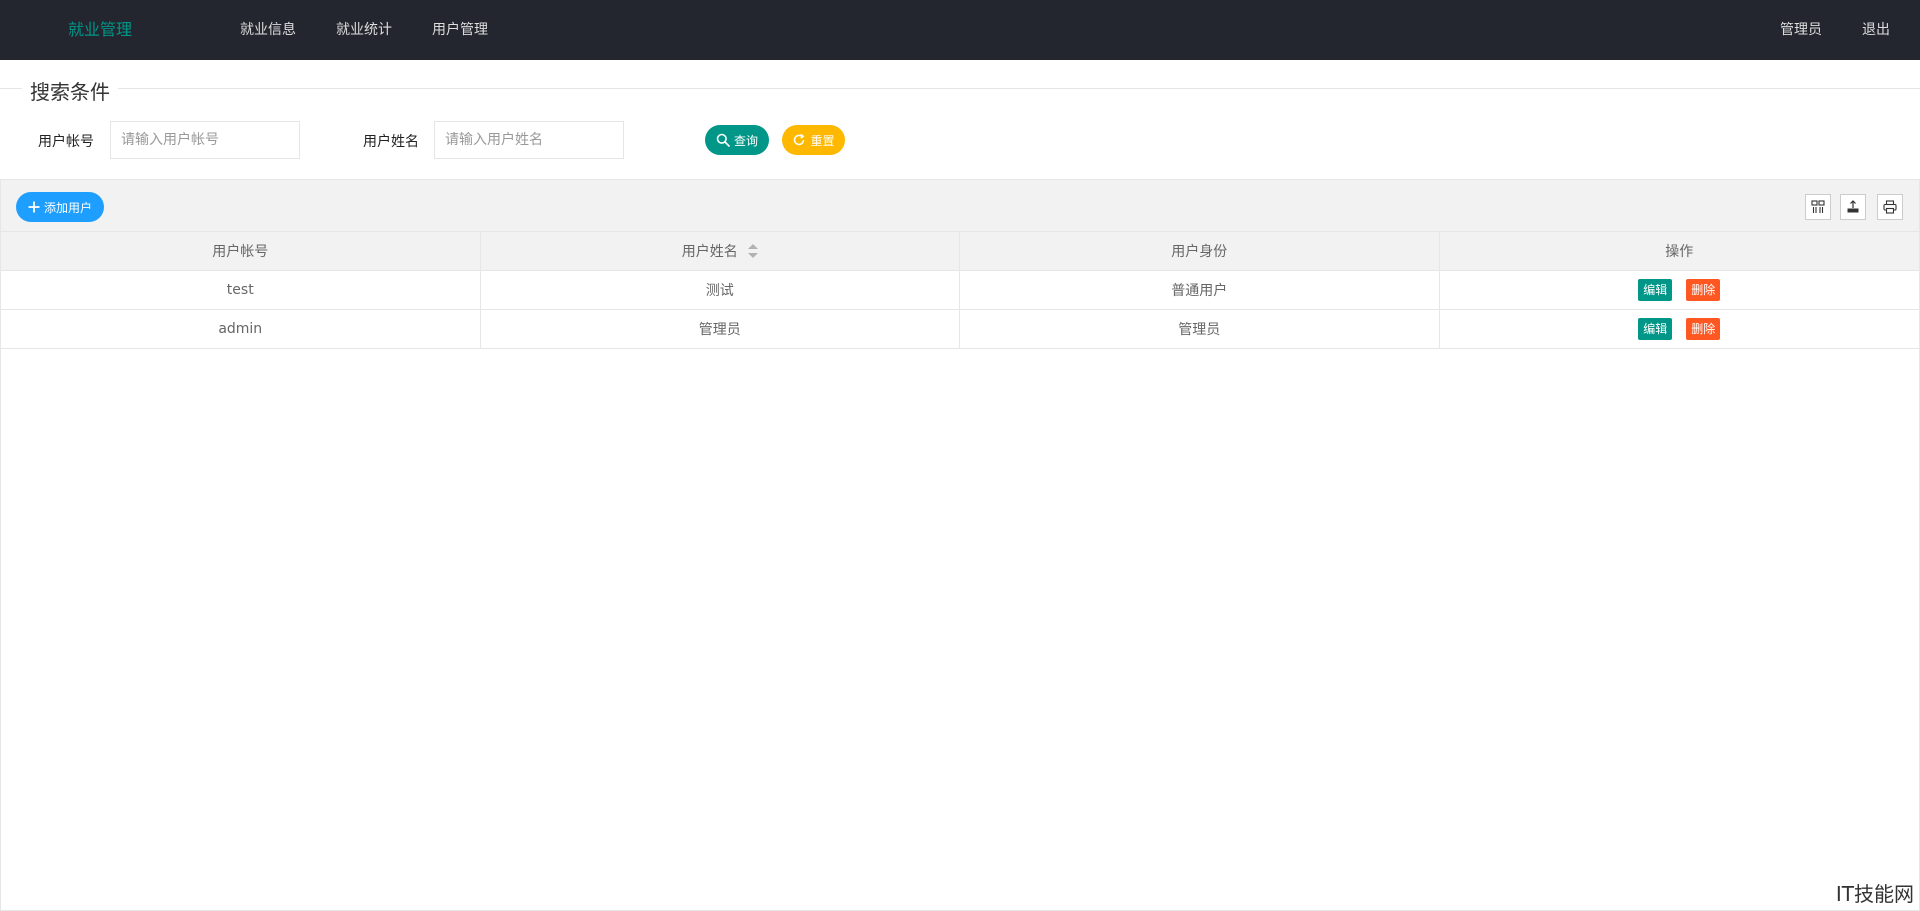 The width and height of the screenshot is (1920, 911). What do you see at coordinates (723, 140) in the screenshot?
I see `search-icon` at bounding box center [723, 140].